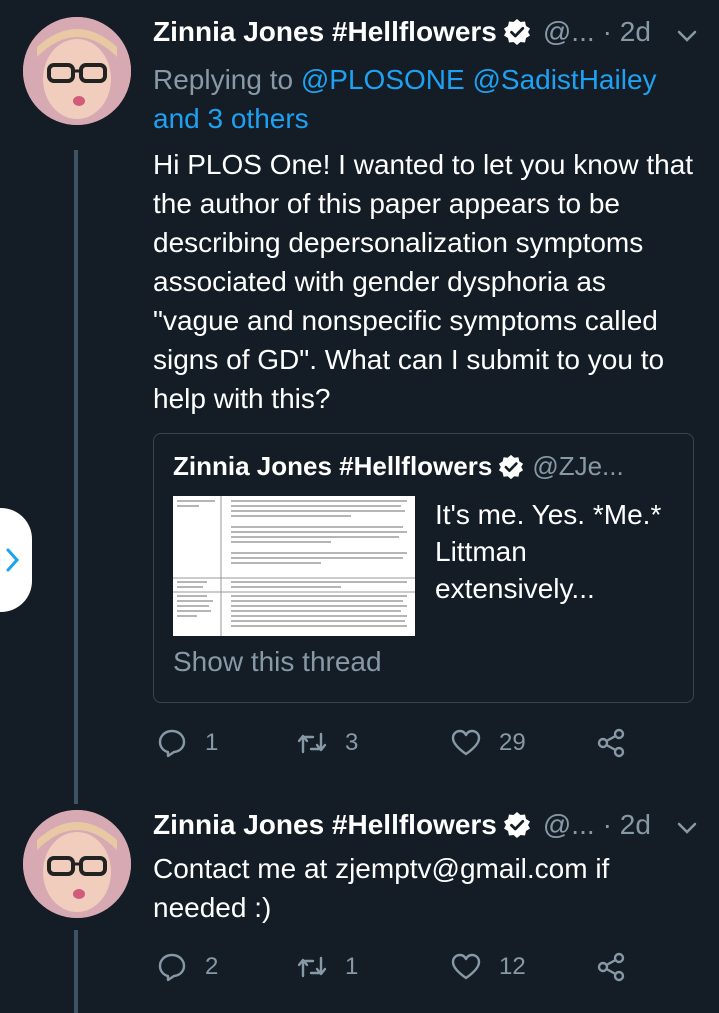 This screenshot has height=1013, width=719. I want to click on retweet-count: 1, so click(352, 966).